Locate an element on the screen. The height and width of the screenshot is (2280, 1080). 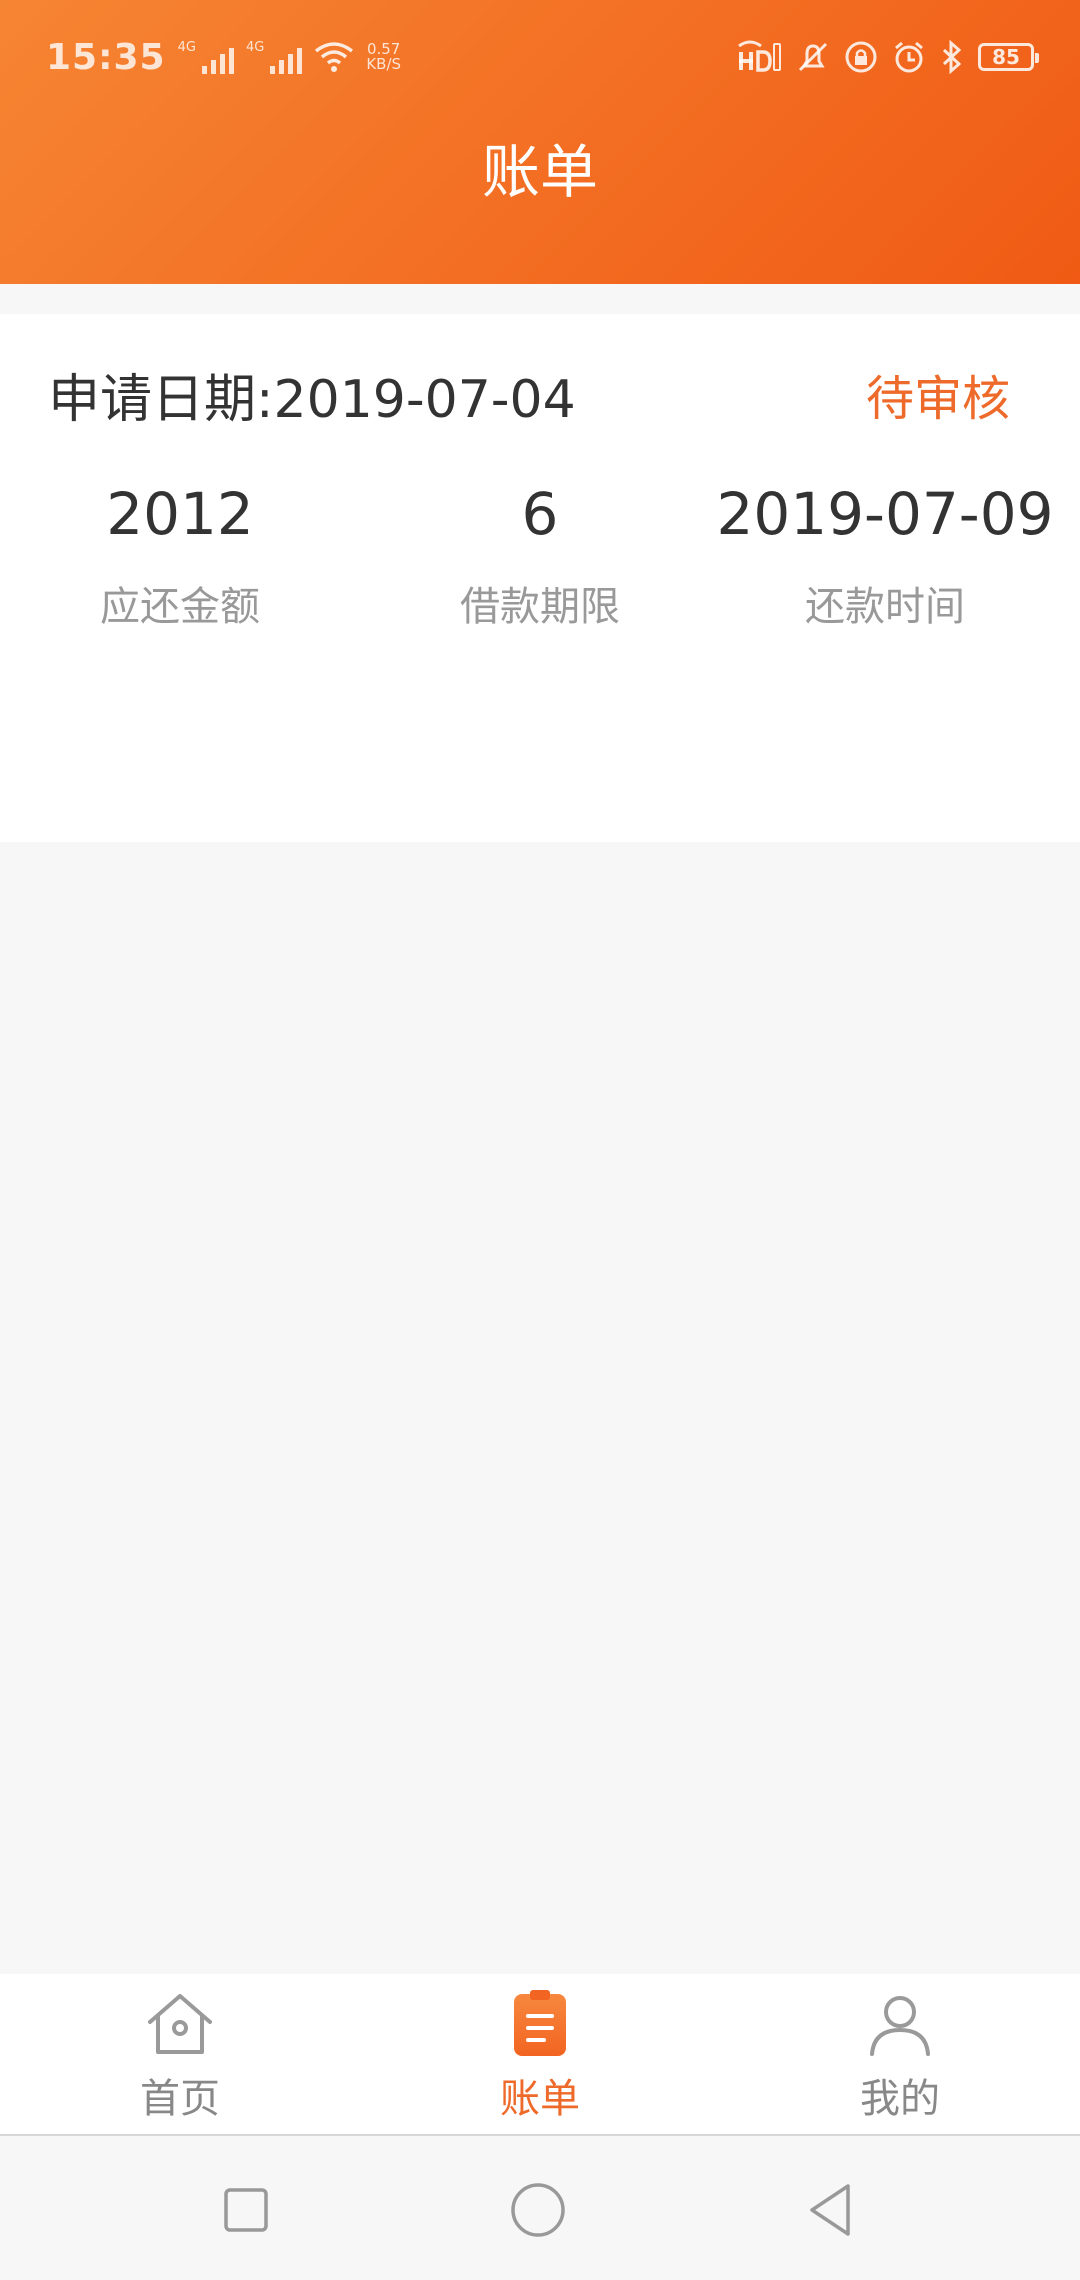
apply-date: 申请日期:2019-07-04 is located at coordinates (312, 399).